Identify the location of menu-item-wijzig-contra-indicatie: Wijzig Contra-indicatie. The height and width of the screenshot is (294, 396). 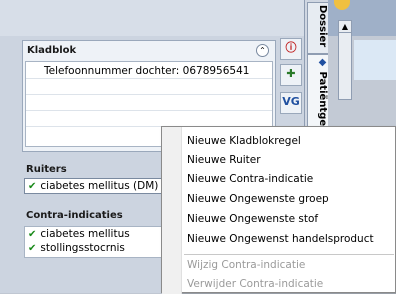
(246, 265).